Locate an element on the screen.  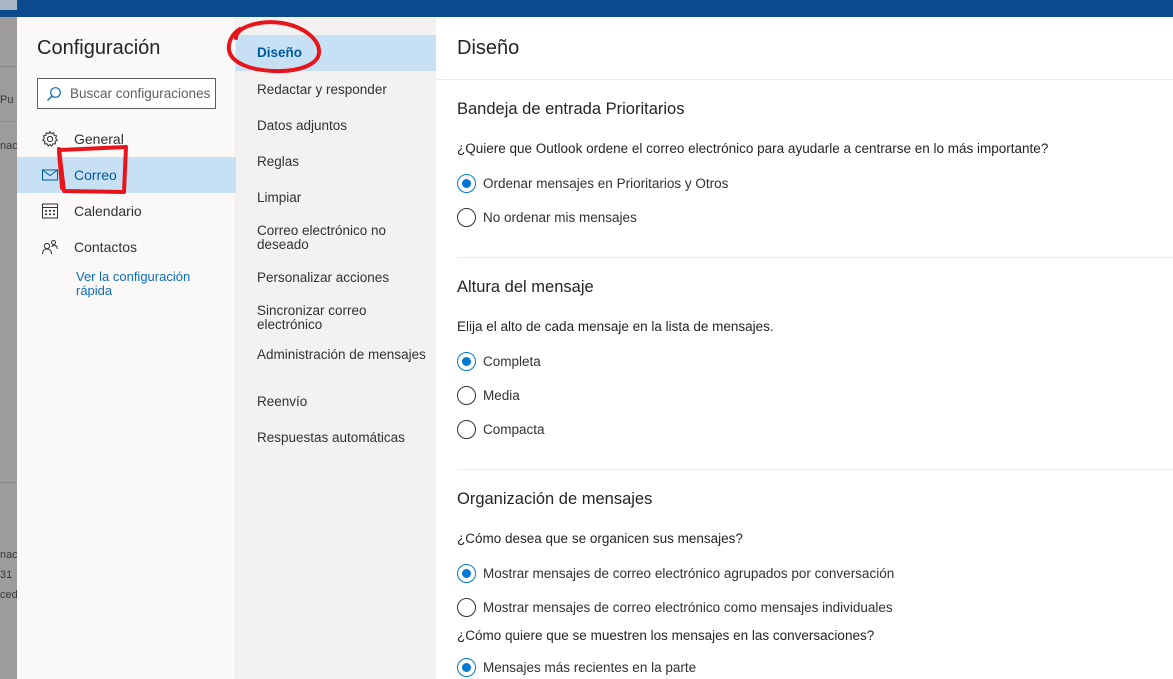
radio-option: Media is located at coordinates (488, 395).